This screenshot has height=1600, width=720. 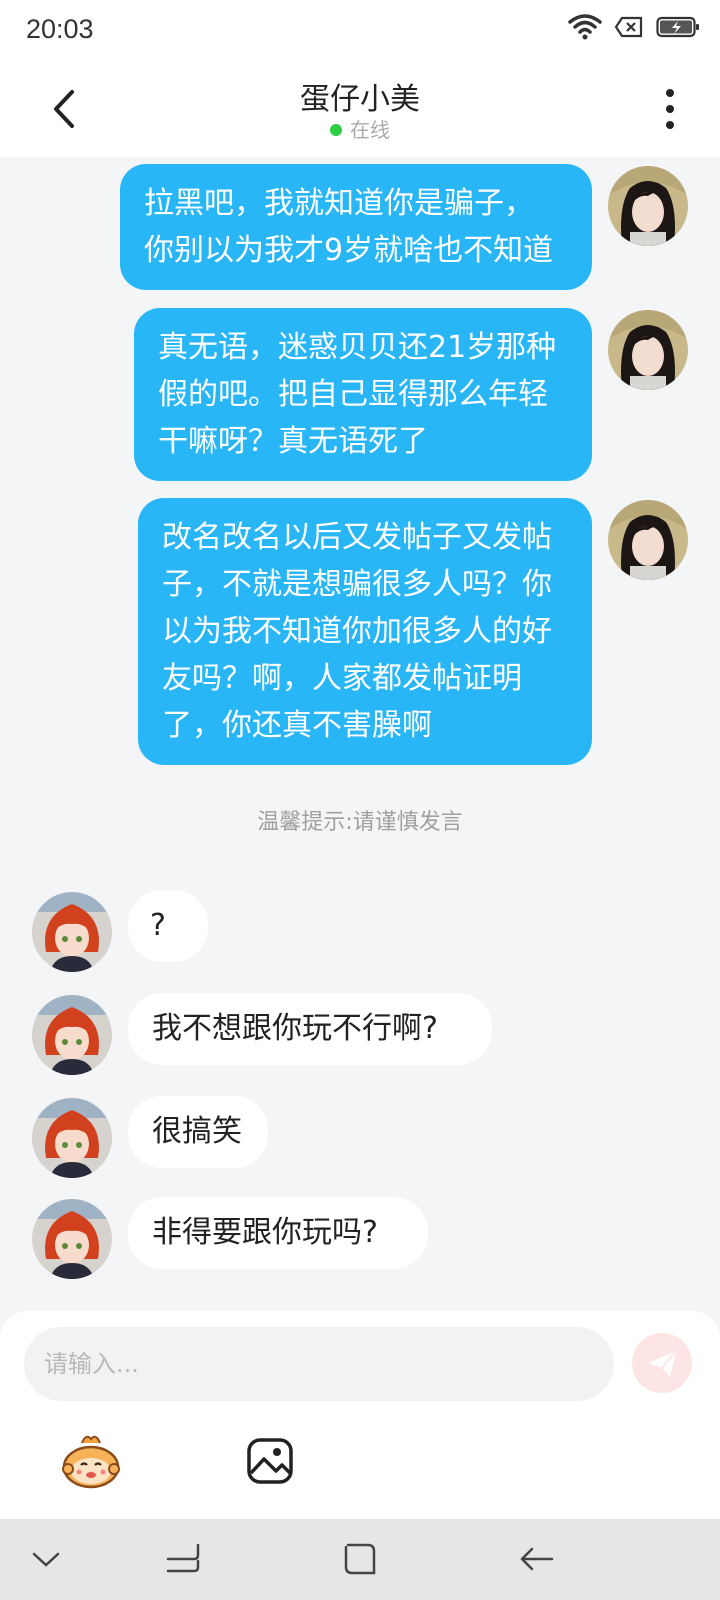 What do you see at coordinates (278, 1233) in the screenshot?
I see `message-bubble: 非得要跟你玩吗?` at bounding box center [278, 1233].